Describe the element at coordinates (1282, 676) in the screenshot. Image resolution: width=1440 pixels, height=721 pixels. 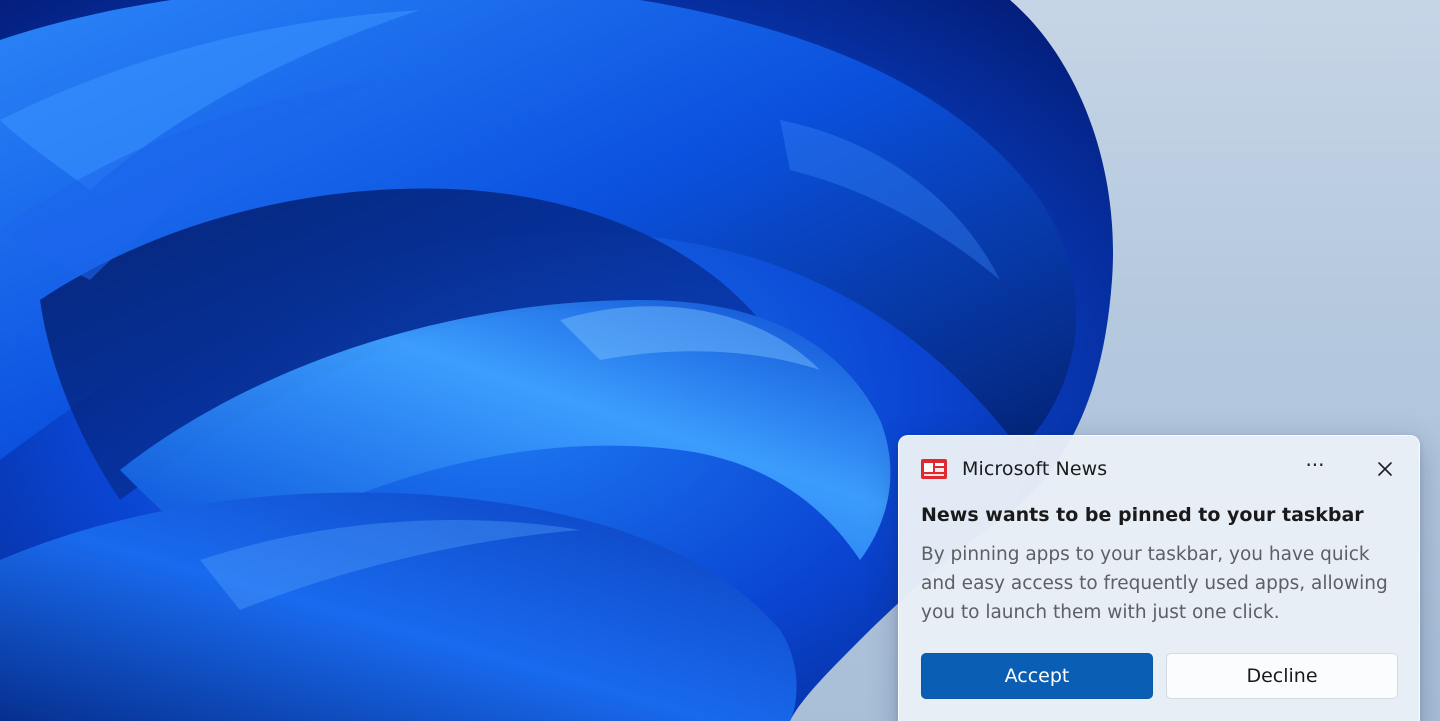
I see `decline-button: Decline` at that location.